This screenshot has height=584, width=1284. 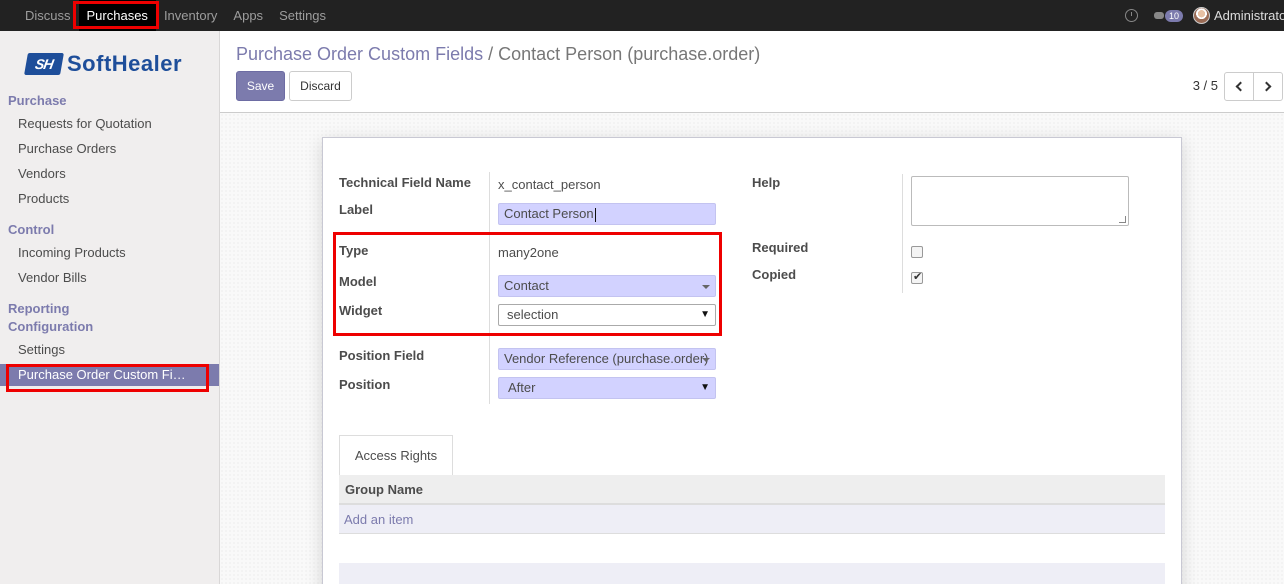 What do you see at coordinates (774, 274) in the screenshot?
I see `copied-label: Copied` at bounding box center [774, 274].